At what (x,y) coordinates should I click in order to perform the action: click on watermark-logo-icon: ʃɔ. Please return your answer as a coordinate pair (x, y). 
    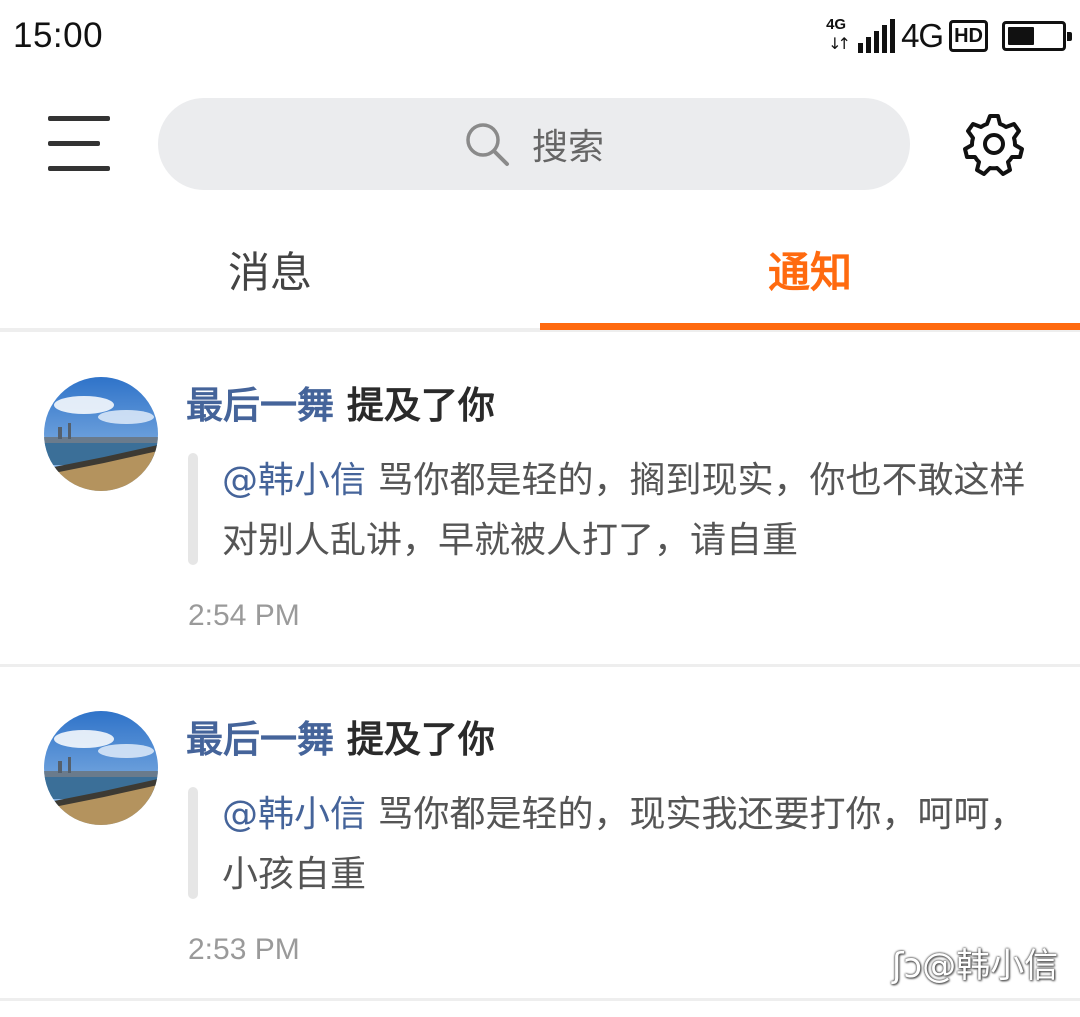
    Looking at the image, I should click on (907, 966).